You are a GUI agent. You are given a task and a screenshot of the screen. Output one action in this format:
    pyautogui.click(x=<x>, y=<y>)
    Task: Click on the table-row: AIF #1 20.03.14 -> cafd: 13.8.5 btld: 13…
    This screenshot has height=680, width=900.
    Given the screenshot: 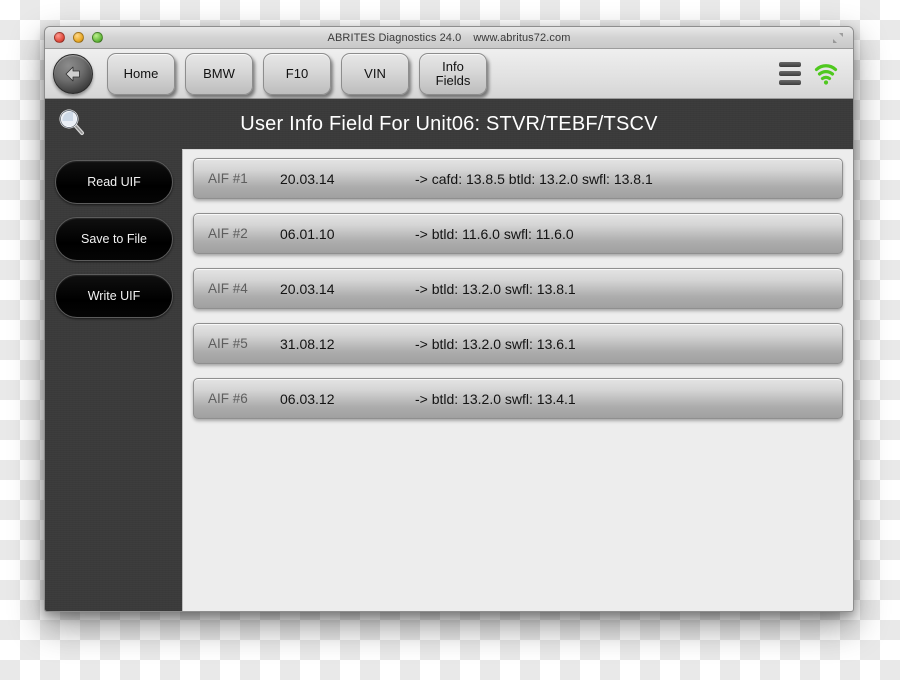 What is the action you would take?
    pyautogui.click(x=518, y=178)
    